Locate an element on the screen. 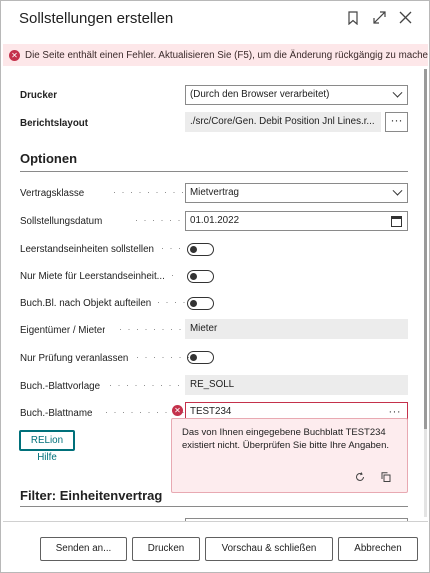  leerstand-label: Leerstandseinheiten sollstellen is located at coordinates (87, 249).